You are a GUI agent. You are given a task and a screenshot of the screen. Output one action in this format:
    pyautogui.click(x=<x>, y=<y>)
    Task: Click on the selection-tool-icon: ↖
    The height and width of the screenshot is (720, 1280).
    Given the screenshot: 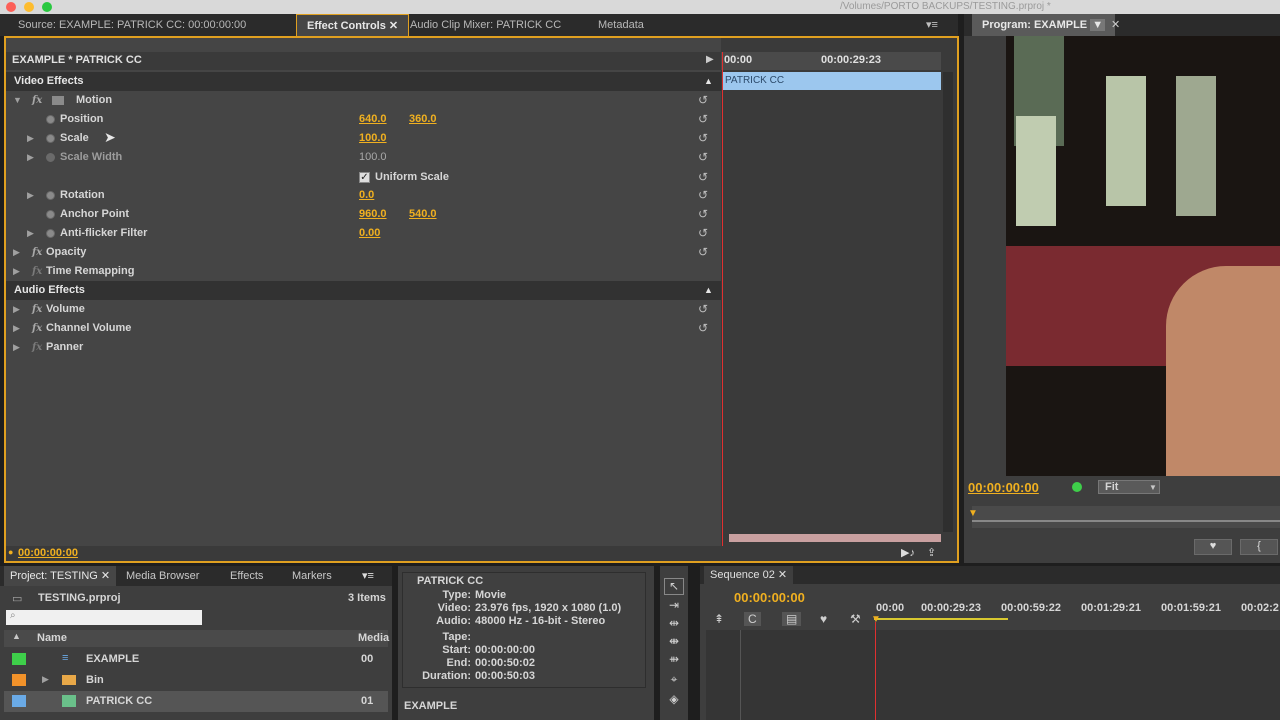 What is the action you would take?
    pyautogui.click(x=674, y=586)
    